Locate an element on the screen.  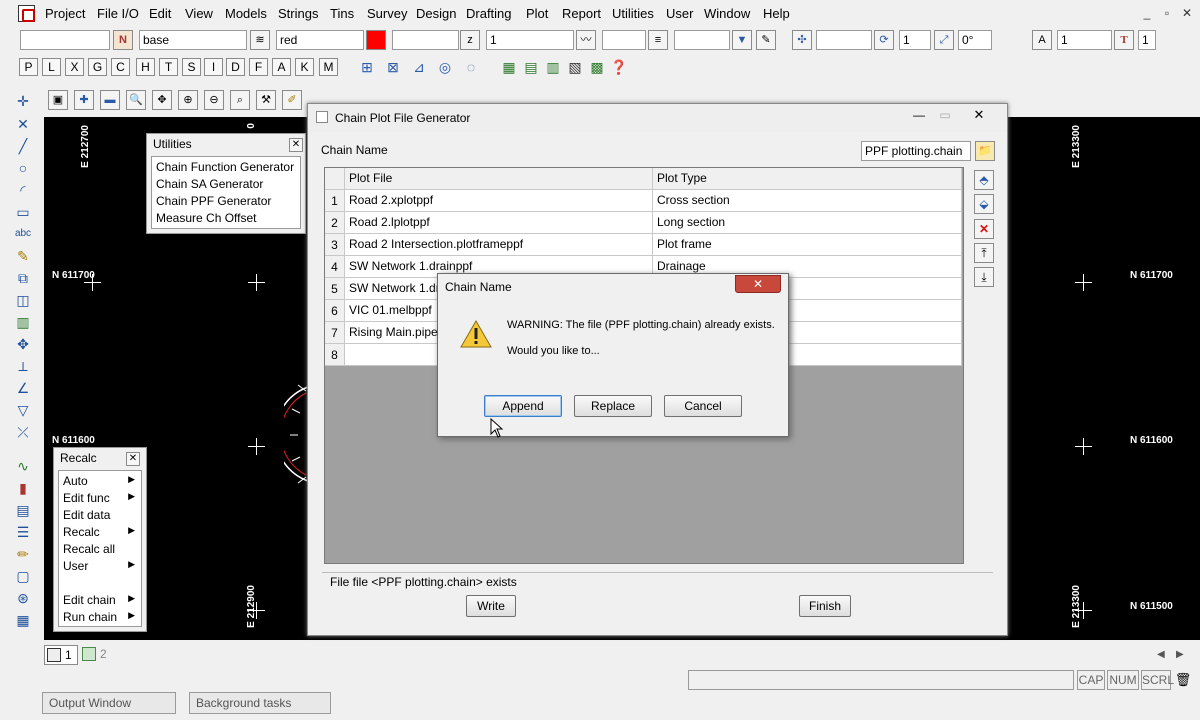
utilities-item-chain-function-generator: Chain Function Generator is located at coordinates (225, 167).